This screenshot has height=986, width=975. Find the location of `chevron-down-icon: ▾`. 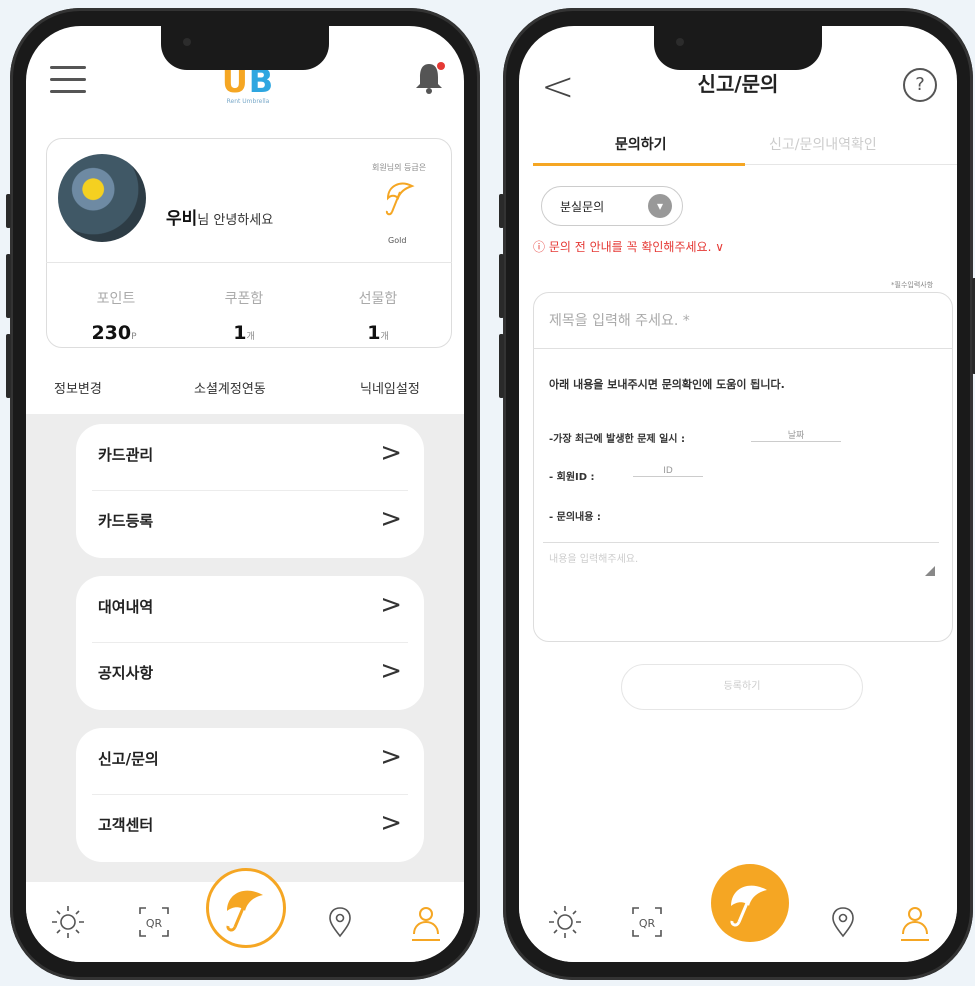

chevron-down-icon: ▾ is located at coordinates (660, 206).